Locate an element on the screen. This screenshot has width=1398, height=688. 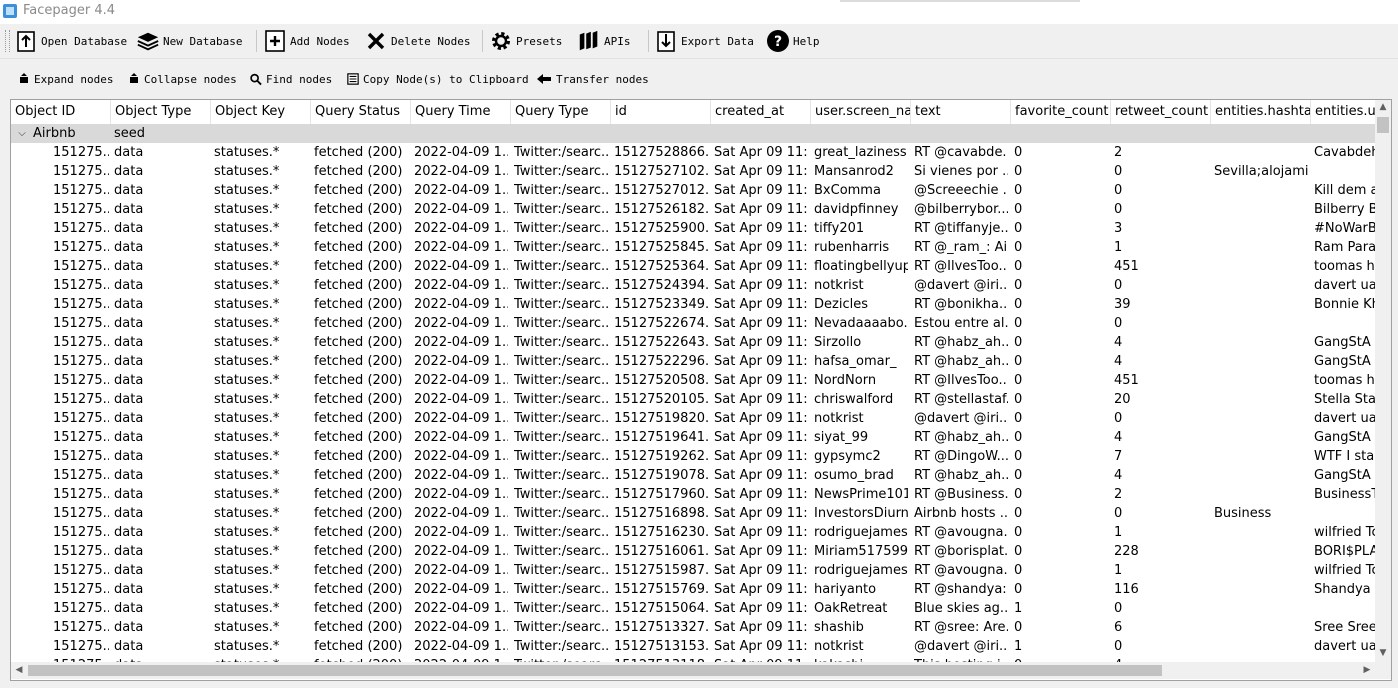
column-header: retweet_count is located at coordinates (1161, 112).